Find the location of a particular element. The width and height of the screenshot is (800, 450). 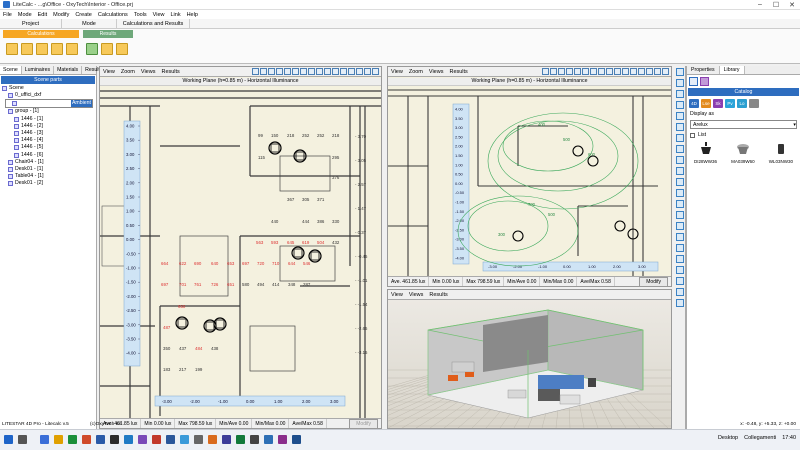

tree-node: 1446 - [2] is located at coordinates (49, 126).